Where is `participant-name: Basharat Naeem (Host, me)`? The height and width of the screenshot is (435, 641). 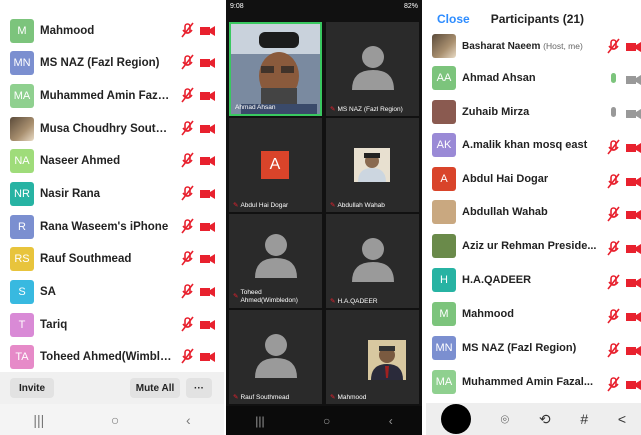
participant-name: Basharat Naeem (Host, me) is located at coordinates (537, 46).